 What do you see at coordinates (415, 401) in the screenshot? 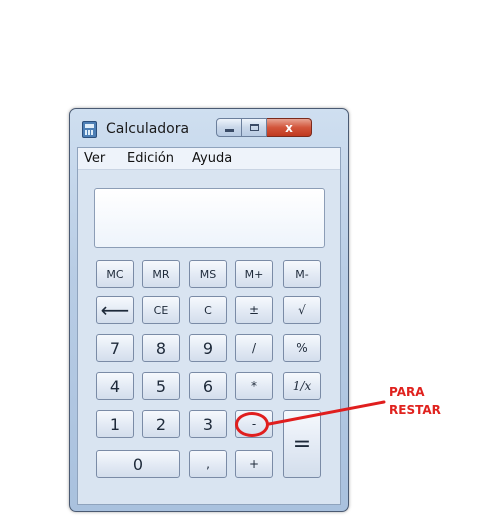
I see `annotation-label: PARA RESTAR` at bounding box center [415, 401].